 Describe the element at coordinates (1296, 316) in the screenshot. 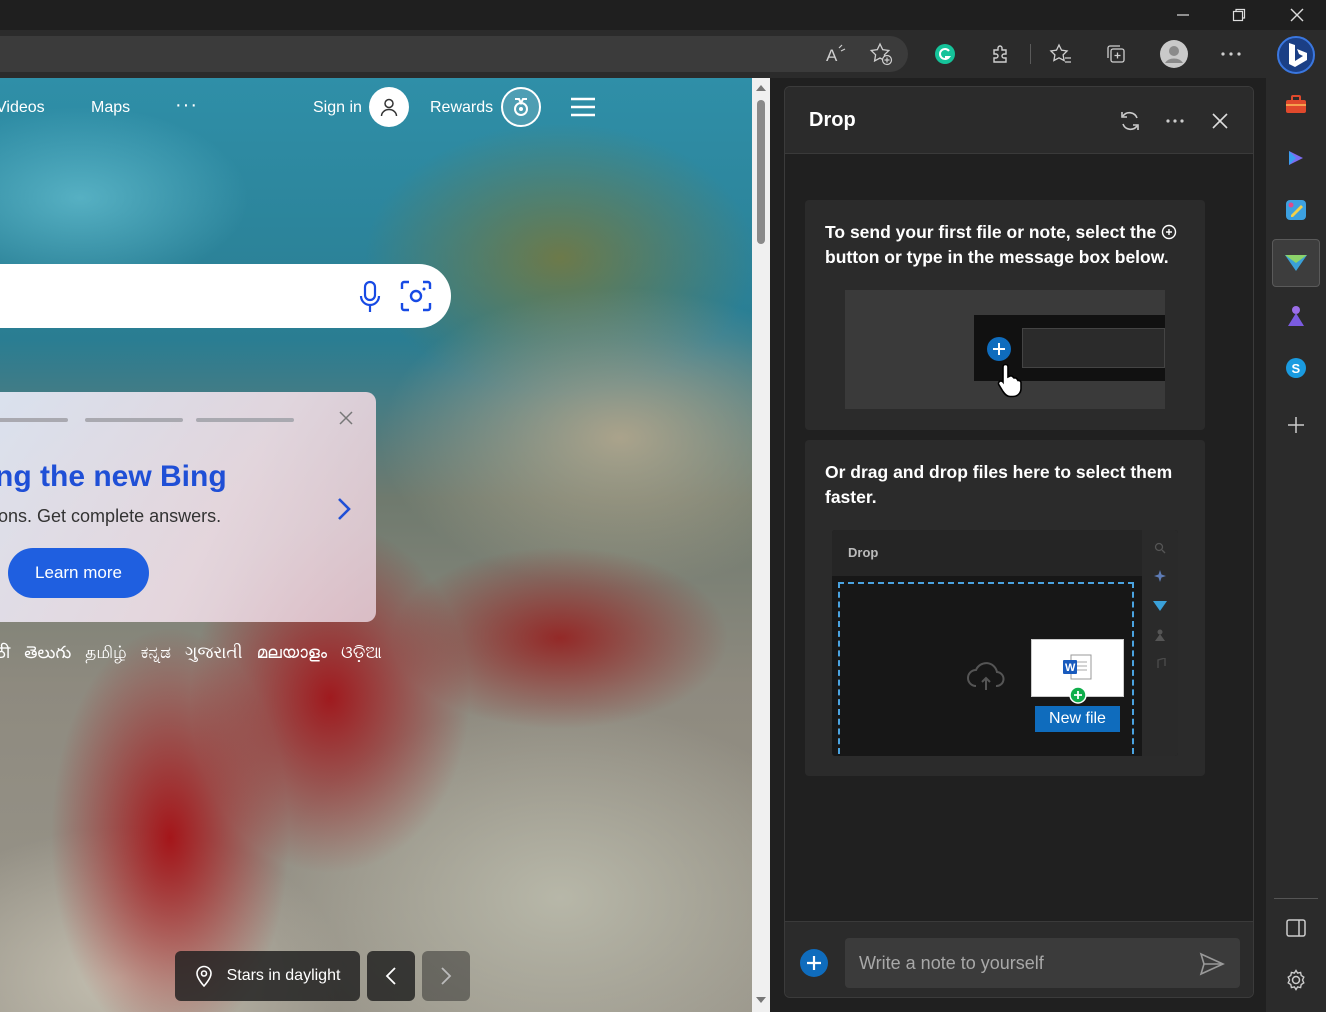

I see `games-button` at that location.